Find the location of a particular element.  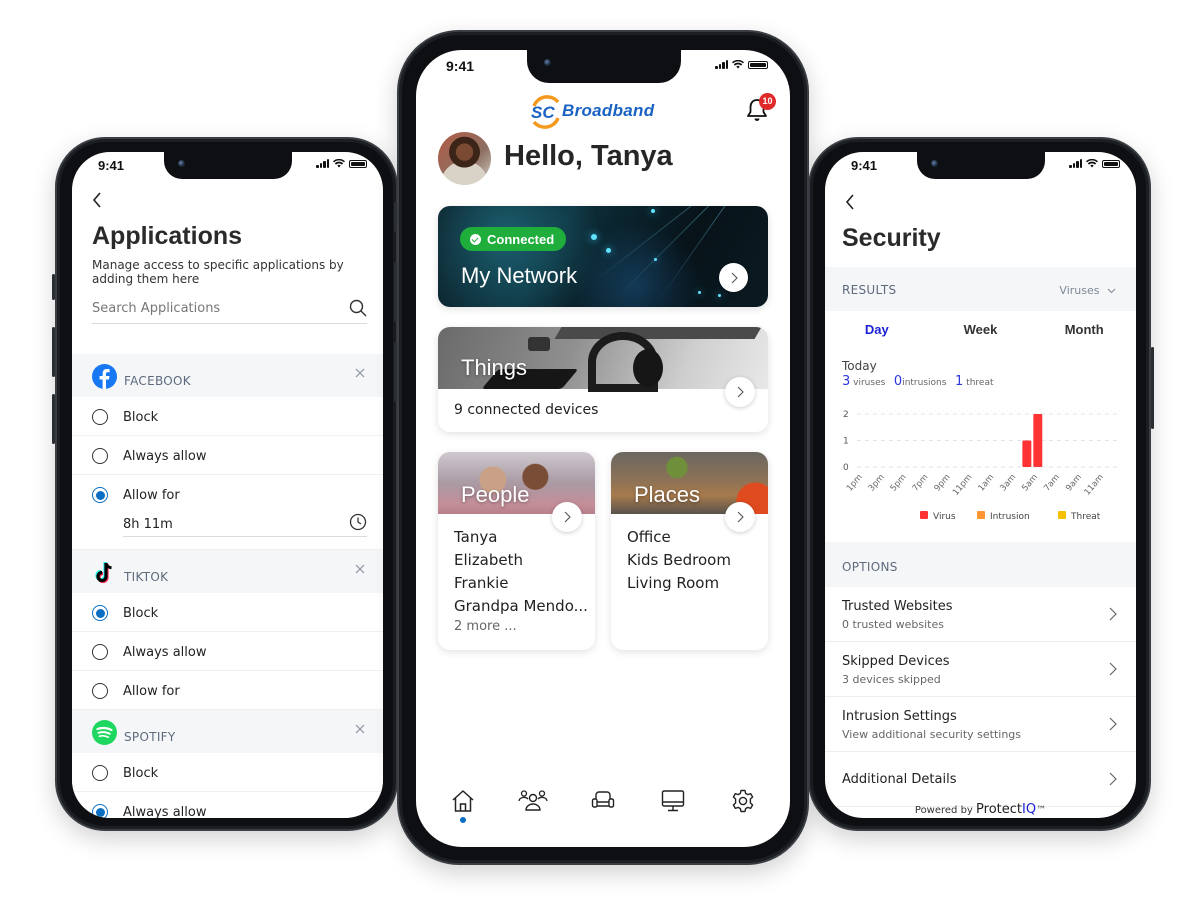

option-subtitle: 3 devices skipped is located at coordinates (891, 679).